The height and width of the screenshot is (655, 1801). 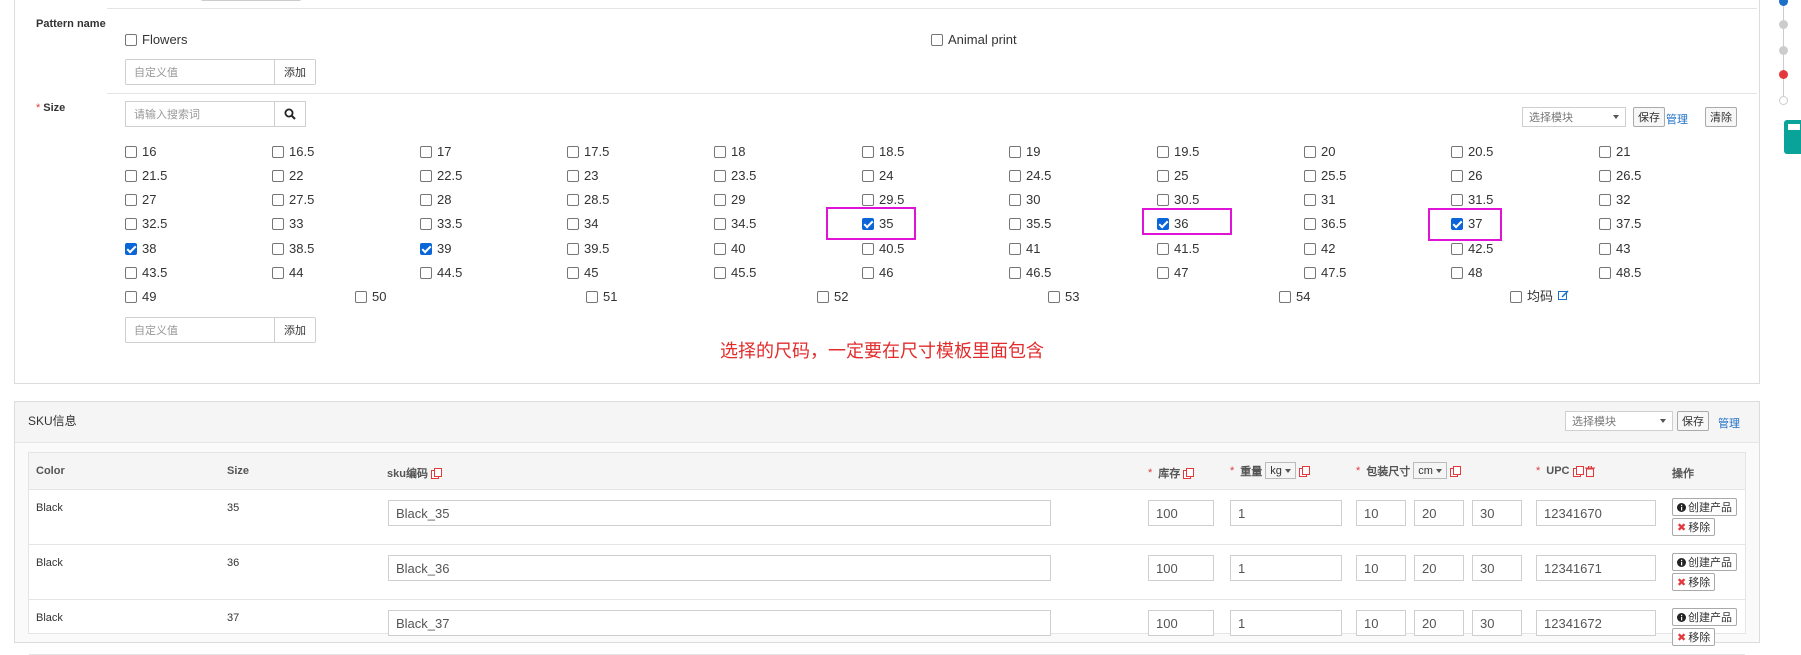 I want to click on calculator-icon, so click(x=1792, y=137).